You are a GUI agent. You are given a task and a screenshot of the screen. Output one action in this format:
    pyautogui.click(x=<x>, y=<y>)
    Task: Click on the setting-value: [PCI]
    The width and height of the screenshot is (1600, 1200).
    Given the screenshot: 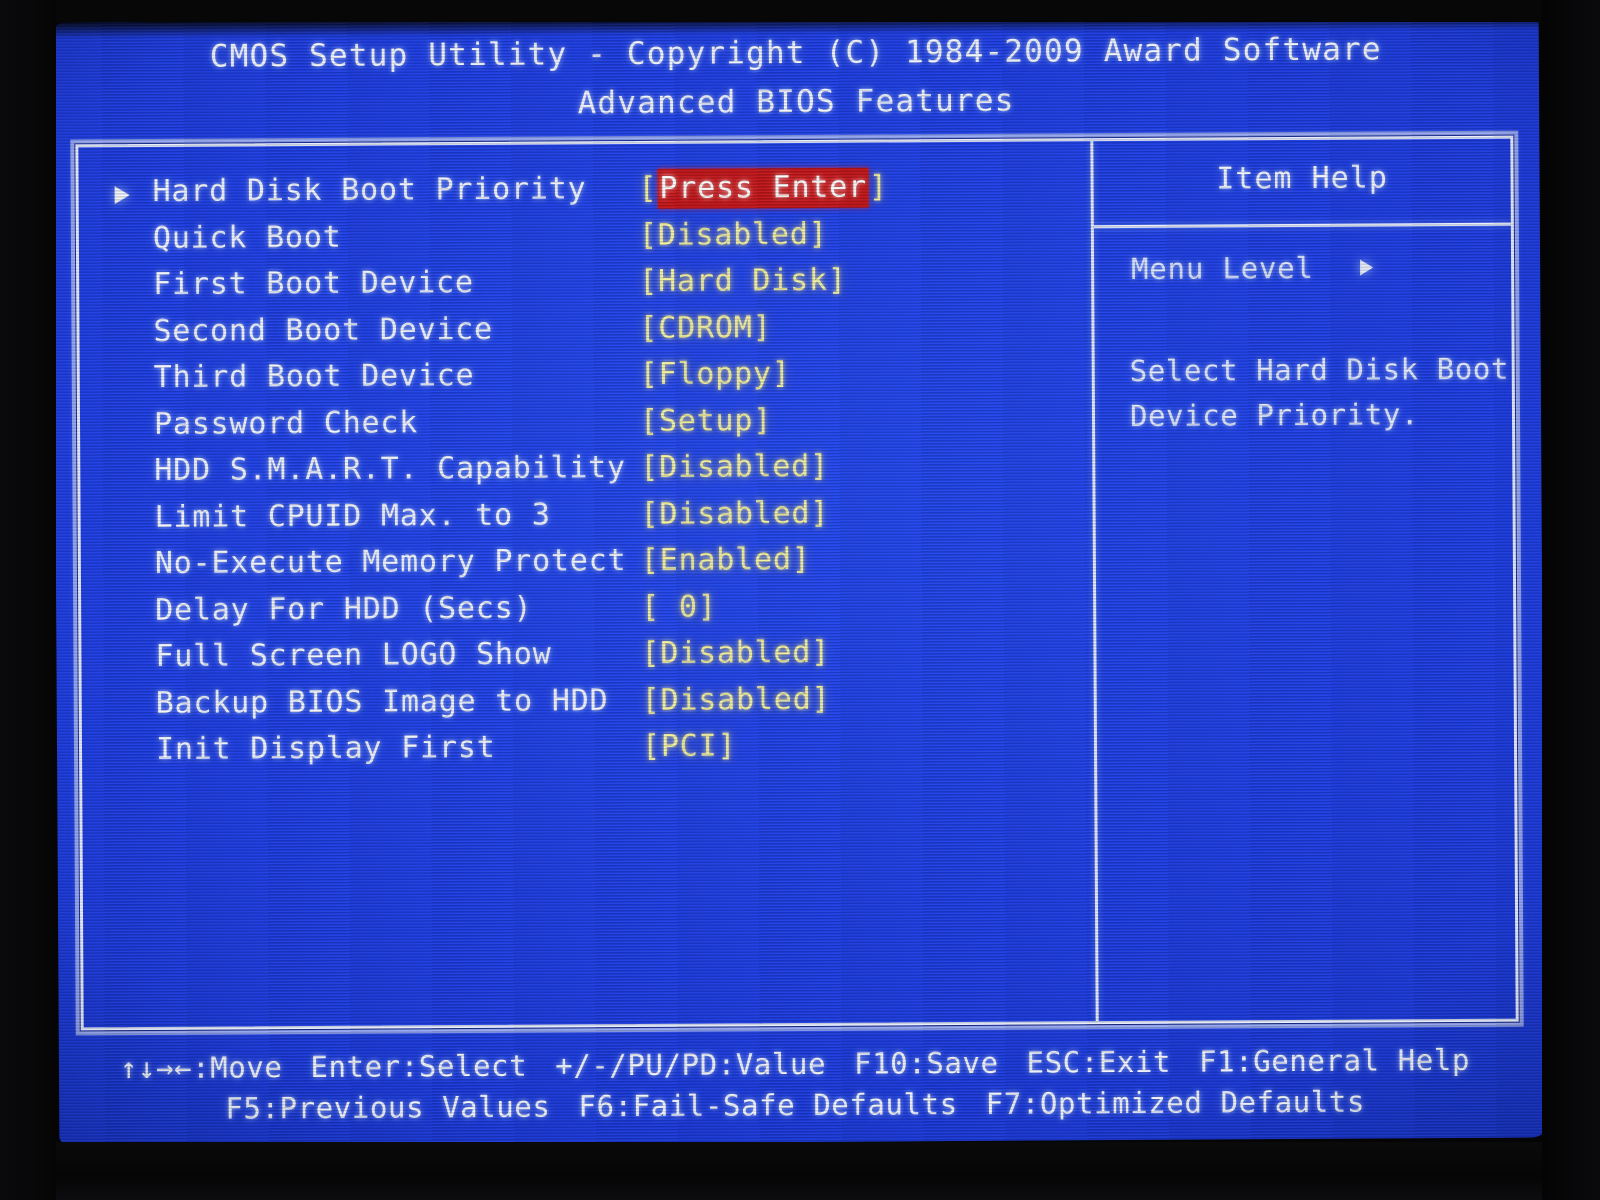 What is the action you would take?
    pyautogui.click(x=689, y=746)
    